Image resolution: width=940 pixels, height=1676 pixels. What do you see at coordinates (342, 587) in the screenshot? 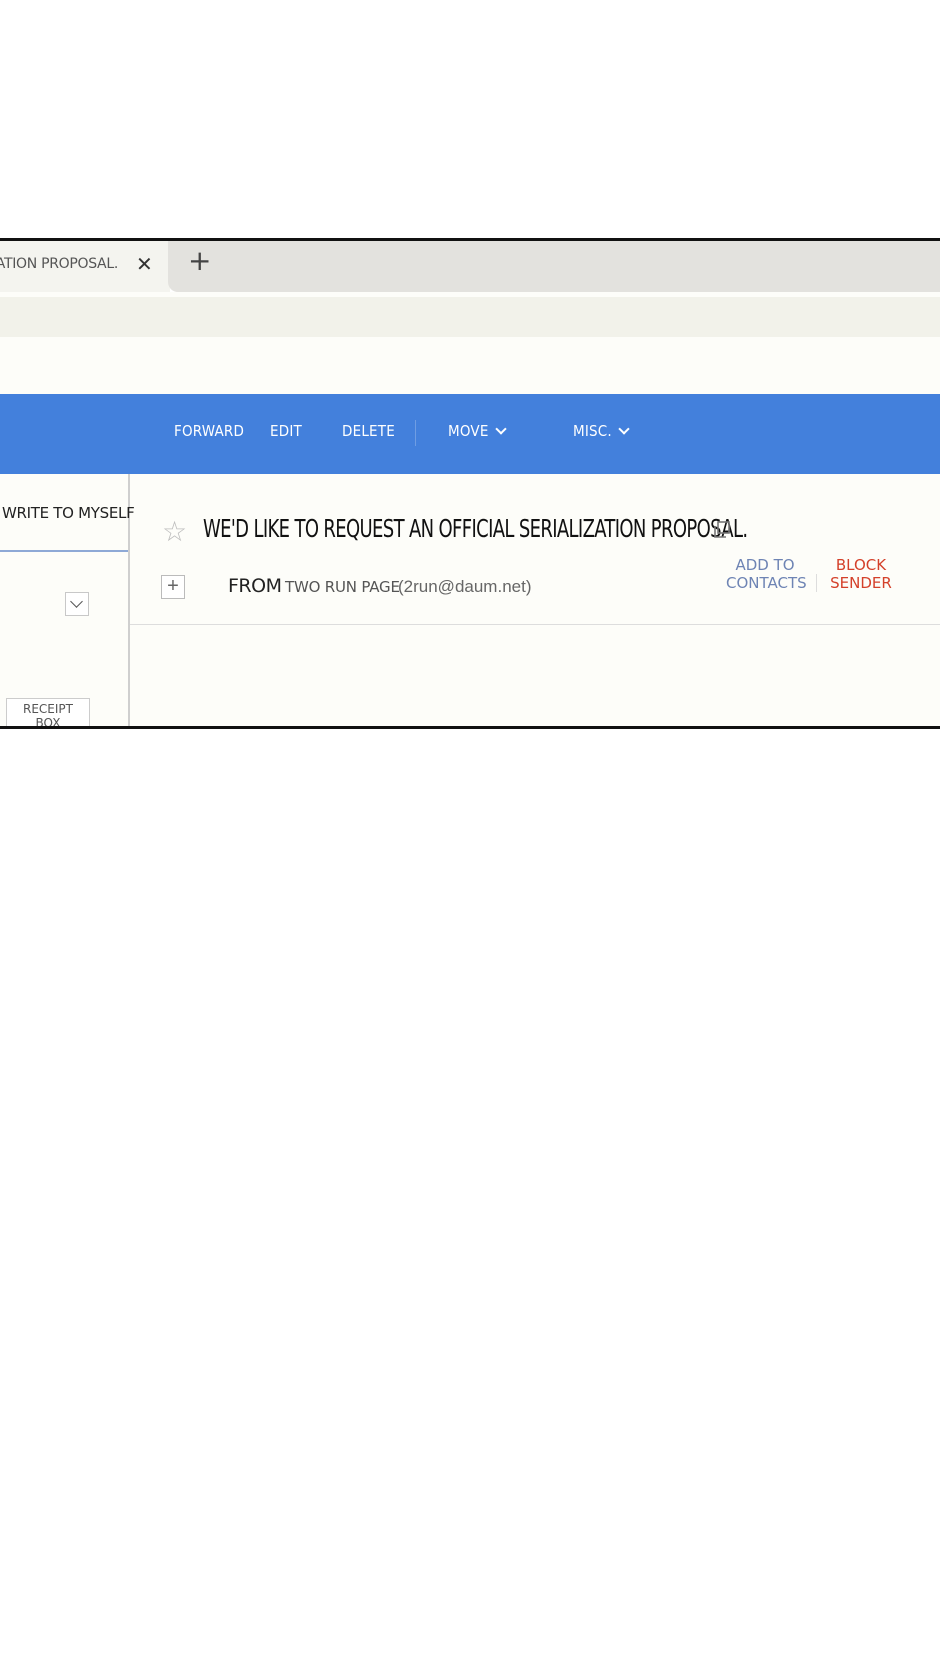
I see `sender-name: TWO RUN PAGE` at bounding box center [342, 587].